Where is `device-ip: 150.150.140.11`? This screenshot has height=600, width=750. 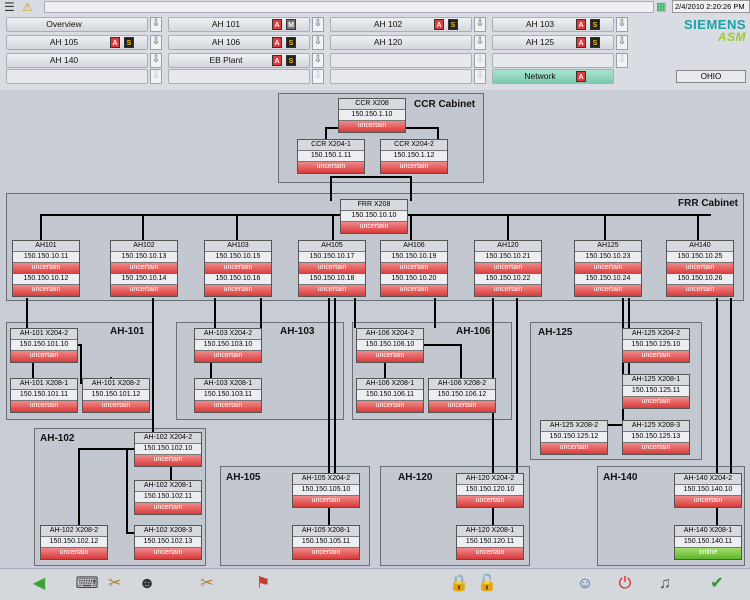
device-ip: 150.150.140.11 is located at coordinates (708, 542).